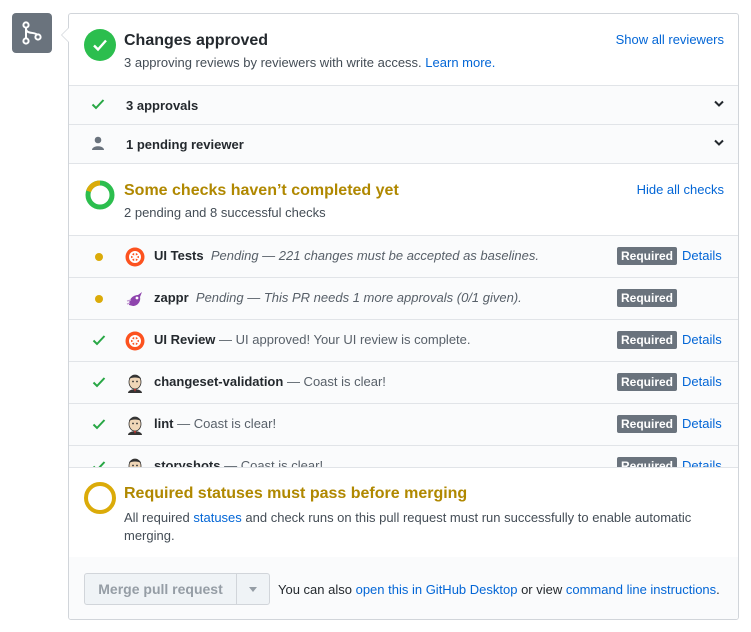 The height and width of the screenshot is (632, 751). I want to click on merge-pull-request-button: Merge pull request, so click(160, 589).